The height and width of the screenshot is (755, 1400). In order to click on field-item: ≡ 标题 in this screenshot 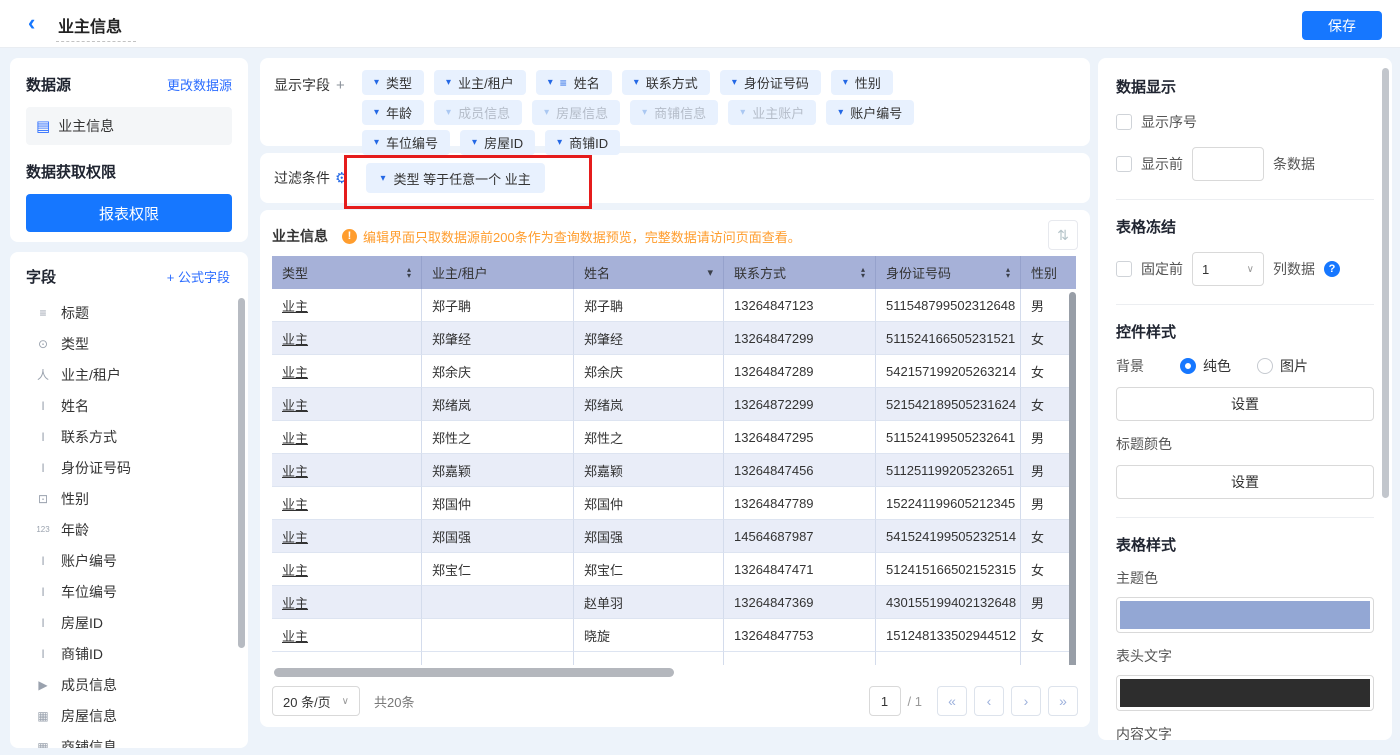, I will do `click(132, 312)`.